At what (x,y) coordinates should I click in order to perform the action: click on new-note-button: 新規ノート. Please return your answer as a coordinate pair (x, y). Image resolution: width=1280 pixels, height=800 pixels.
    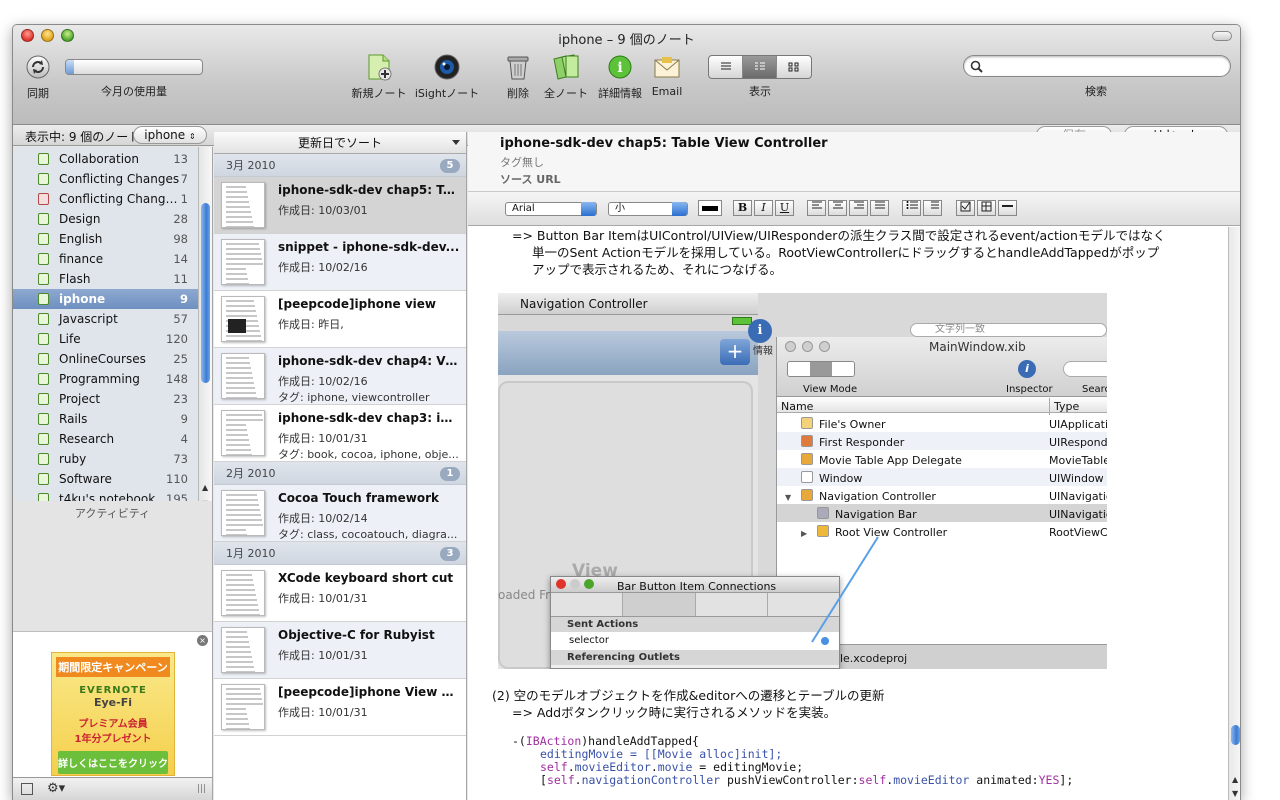
    Looking at the image, I should click on (379, 77).